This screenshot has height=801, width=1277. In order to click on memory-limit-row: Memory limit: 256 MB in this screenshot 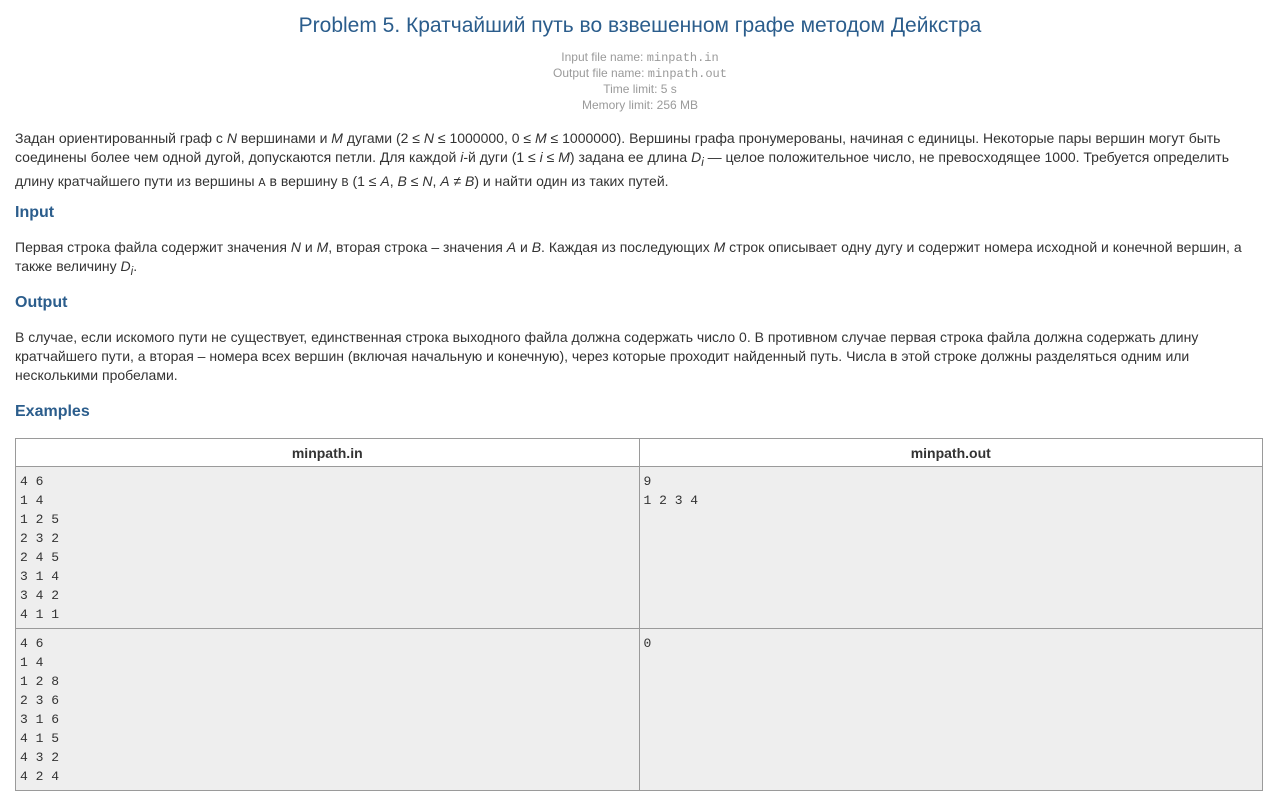, I will do `click(638, 105)`.